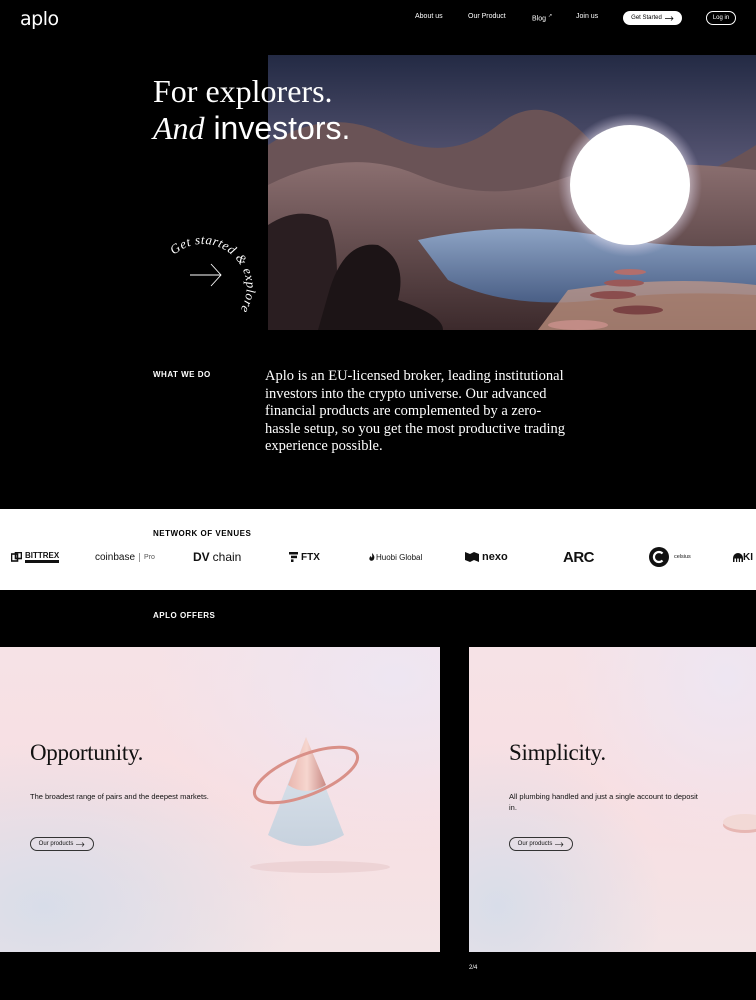 This screenshot has width=756, height=1000. I want to click on venue-arc: ARC, so click(579, 557).